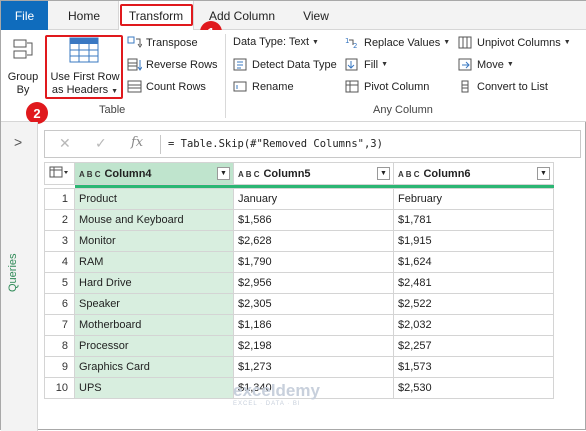 This screenshot has width=586, height=431. Describe the element at coordinates (316, 15) in the screenshot. I see `tab-view: View` at that location.